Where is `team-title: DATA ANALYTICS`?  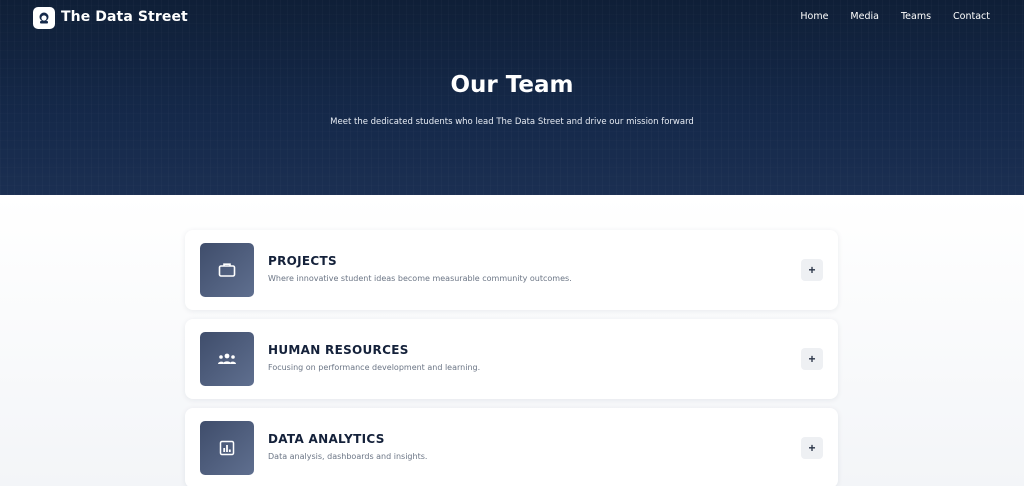
team-title: DATA ANALYTICS is located at coordinates (326, 439).